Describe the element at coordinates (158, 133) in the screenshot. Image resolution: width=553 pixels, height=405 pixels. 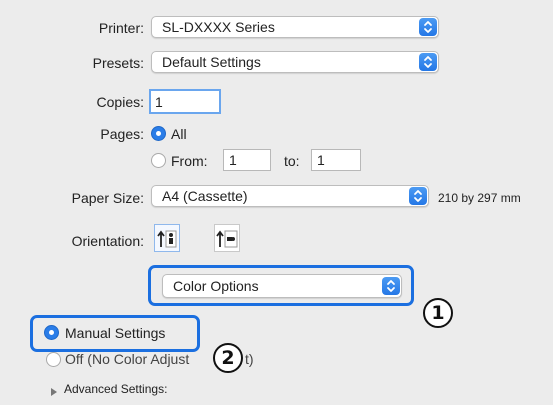
I see `pages-all-radio` at that location.